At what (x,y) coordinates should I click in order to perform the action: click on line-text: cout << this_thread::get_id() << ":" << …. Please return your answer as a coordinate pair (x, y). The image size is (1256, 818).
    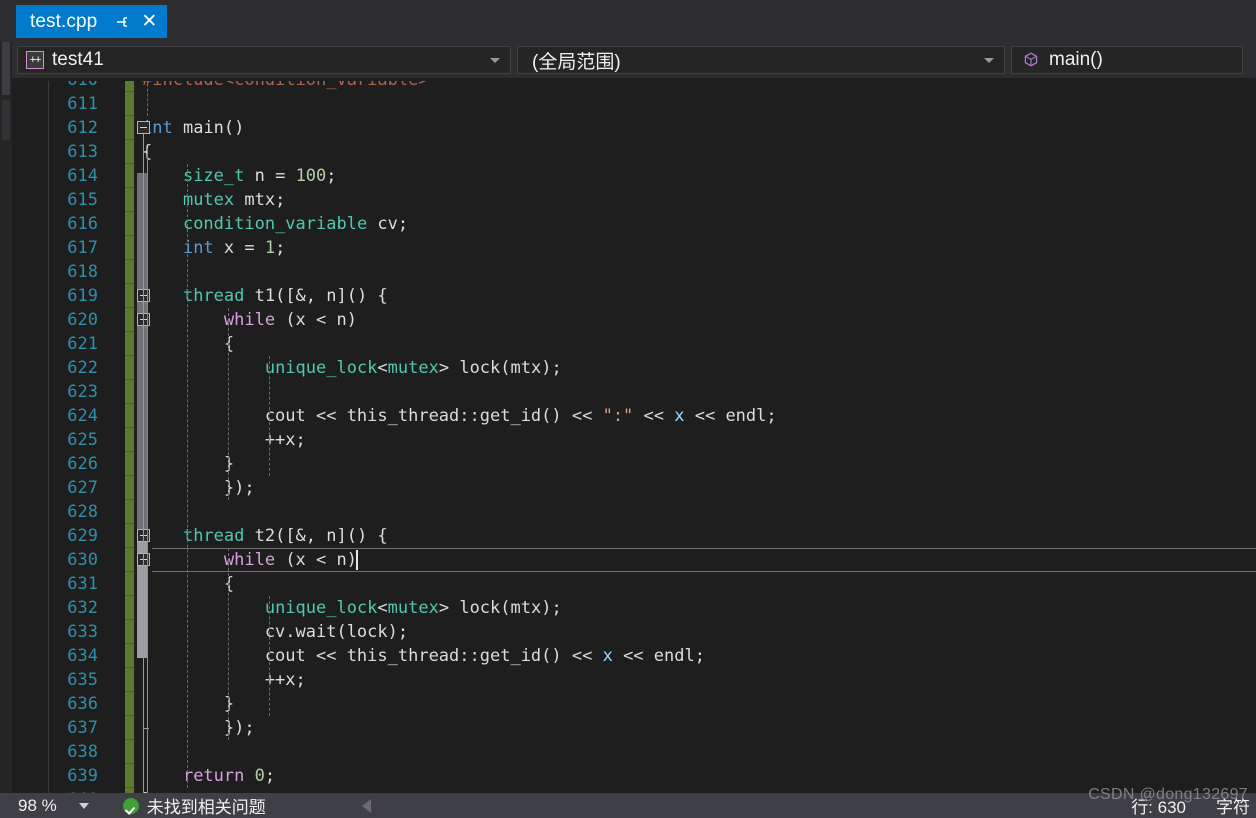
    Looking at the image, I should click on (459, 416).